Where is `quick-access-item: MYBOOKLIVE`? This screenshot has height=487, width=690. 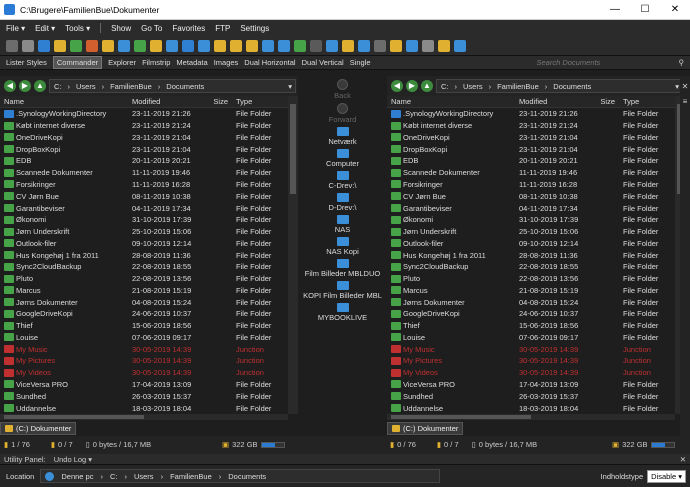
quick-access-item: MYBOOKLIVE is located at coordinates (342, 312).